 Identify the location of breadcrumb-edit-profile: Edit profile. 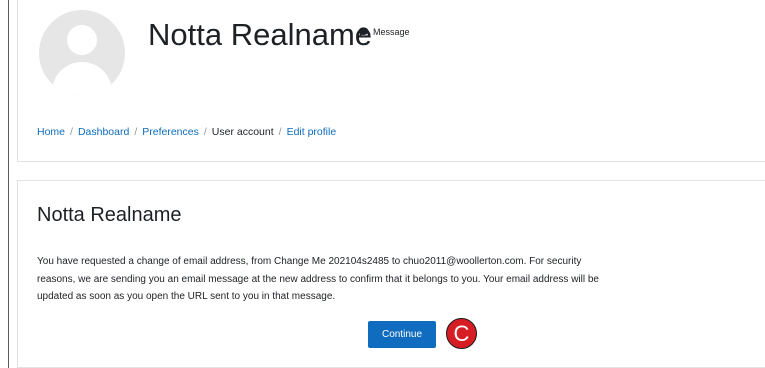
(312, 132).